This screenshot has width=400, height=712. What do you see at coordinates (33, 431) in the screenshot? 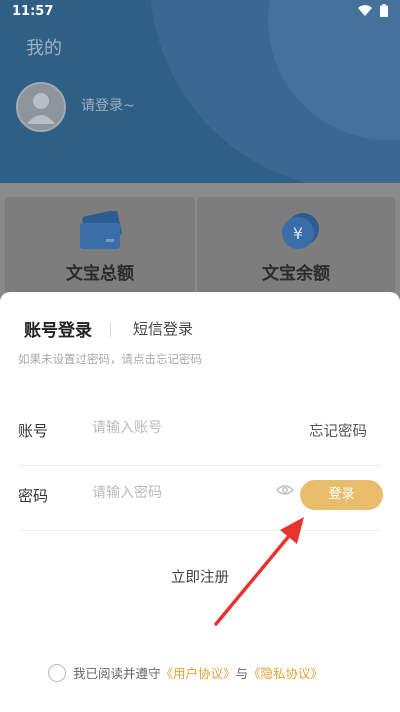
I see `account-label: 账号` at bounding box center [33, 431].